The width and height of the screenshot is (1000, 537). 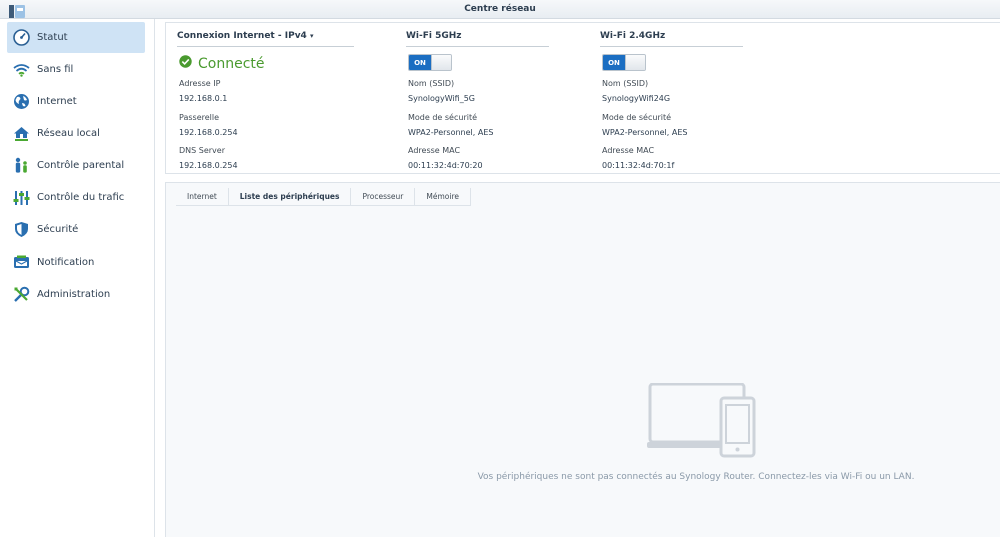 What do you see at coordinates (21, 38) in the screenshot?
I see `gauge-icon` at bounding box center [21, 38].